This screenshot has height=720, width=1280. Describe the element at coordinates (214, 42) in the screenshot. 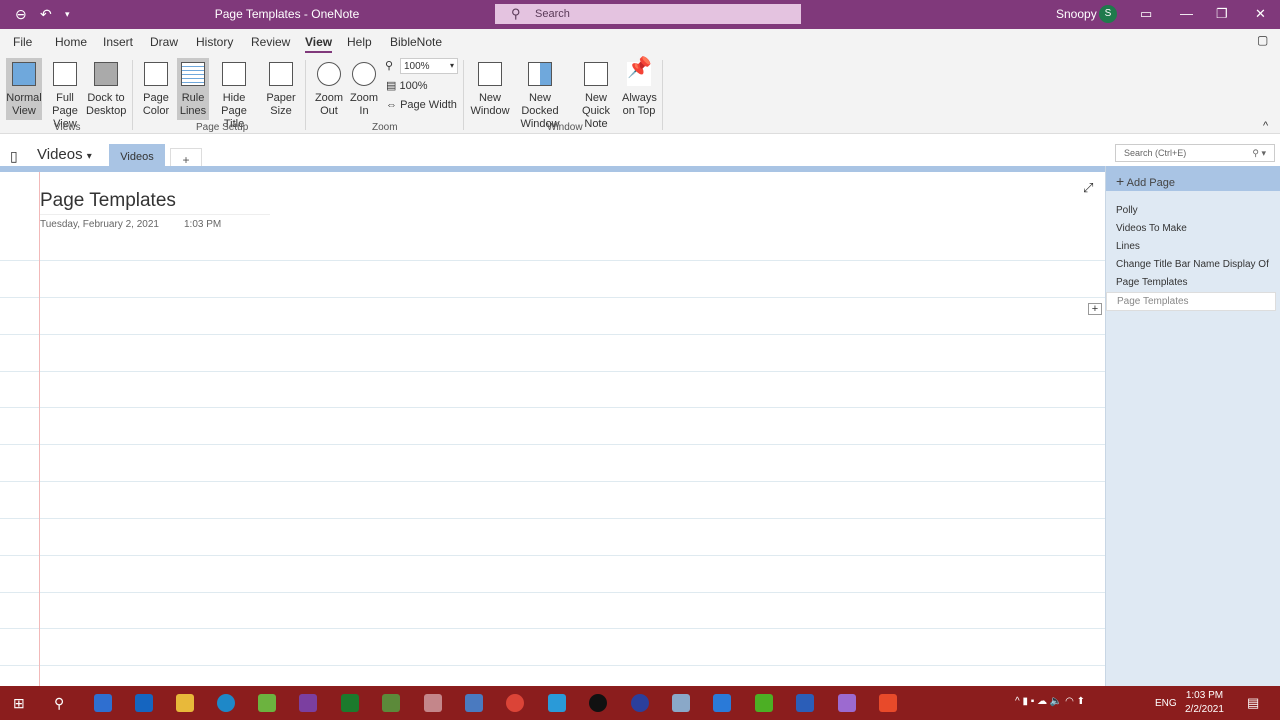

I see `tab-history: History` at that location.